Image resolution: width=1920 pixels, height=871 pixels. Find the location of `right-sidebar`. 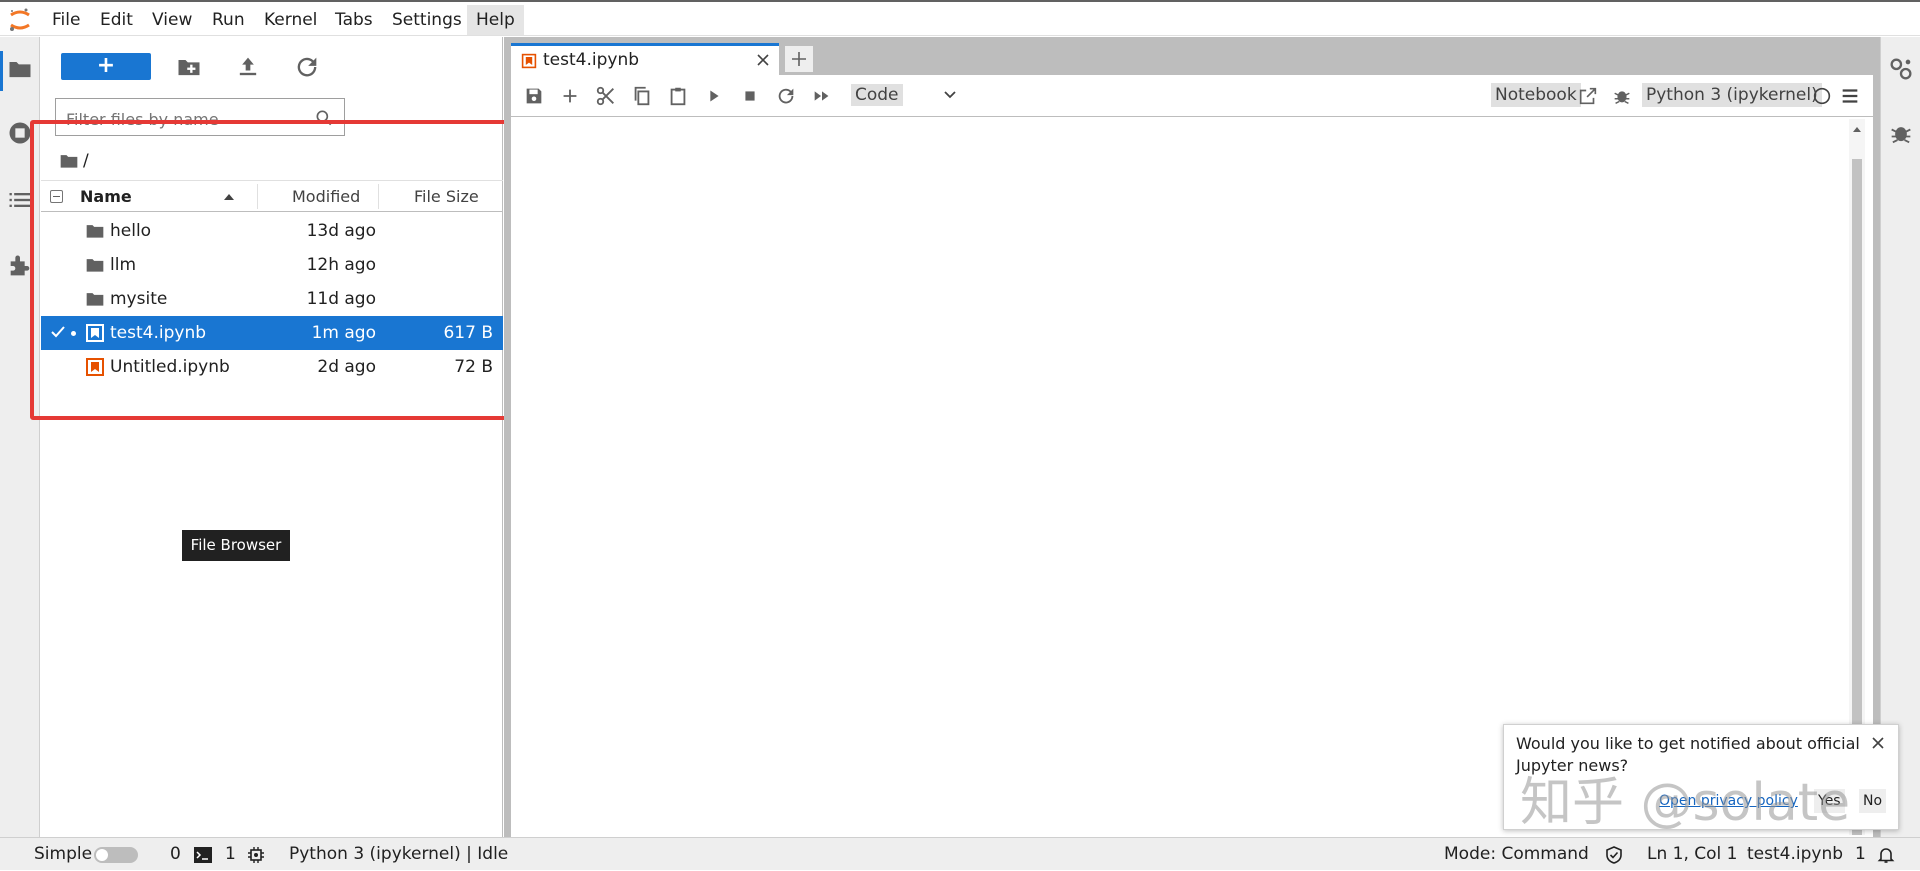

right-sidebar is located at coordinates (1900, 437).